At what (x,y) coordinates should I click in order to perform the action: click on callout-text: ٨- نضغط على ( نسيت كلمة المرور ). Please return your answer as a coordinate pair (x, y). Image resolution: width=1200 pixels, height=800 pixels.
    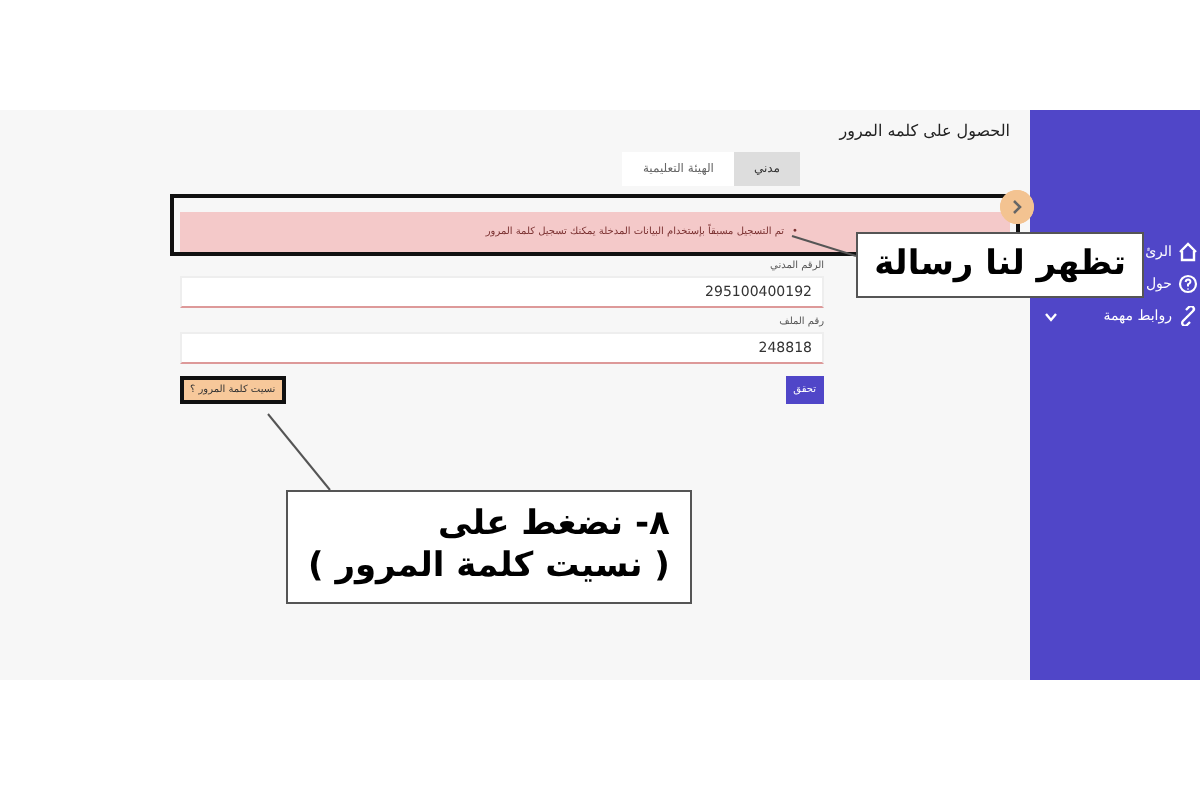
    Looking at the image, I should click on (489, 546).